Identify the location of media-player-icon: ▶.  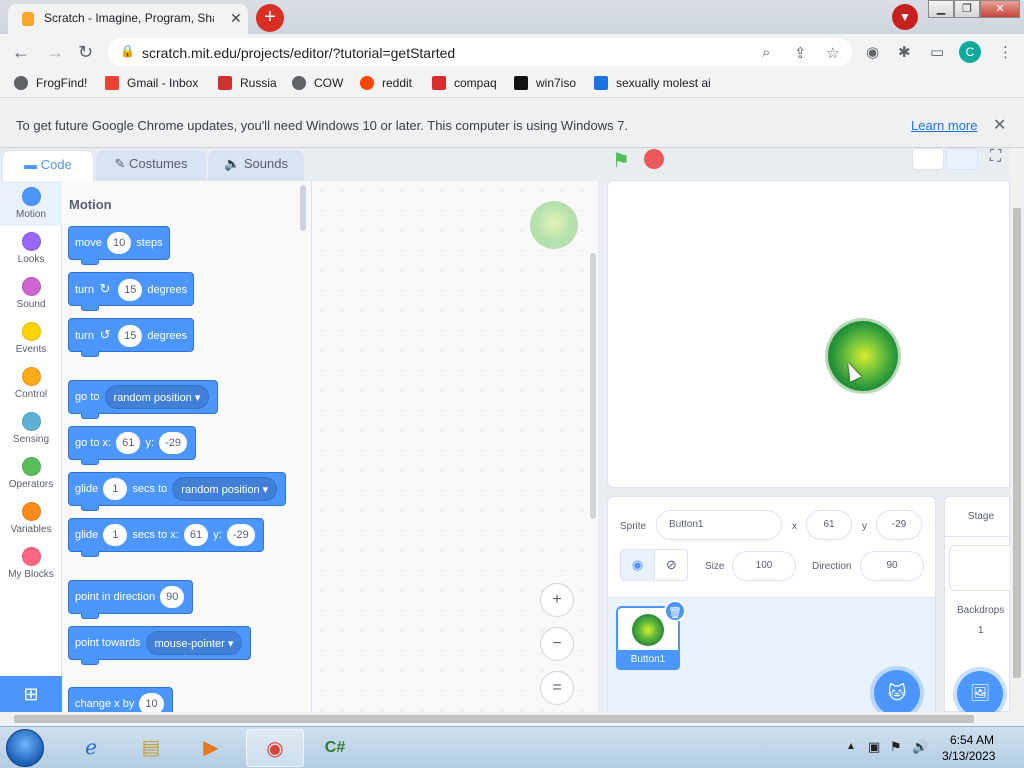
(211, 748).